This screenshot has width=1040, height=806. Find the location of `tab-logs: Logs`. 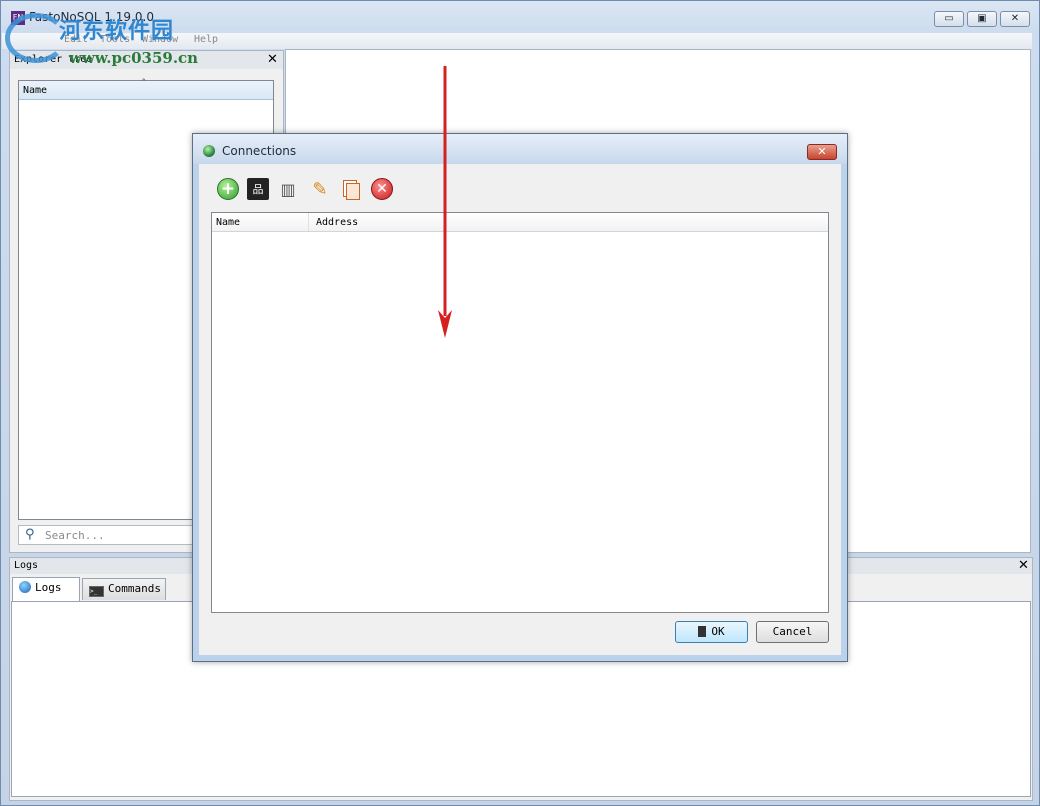

tab-logs: Logs is located at coordinates (46, 589).